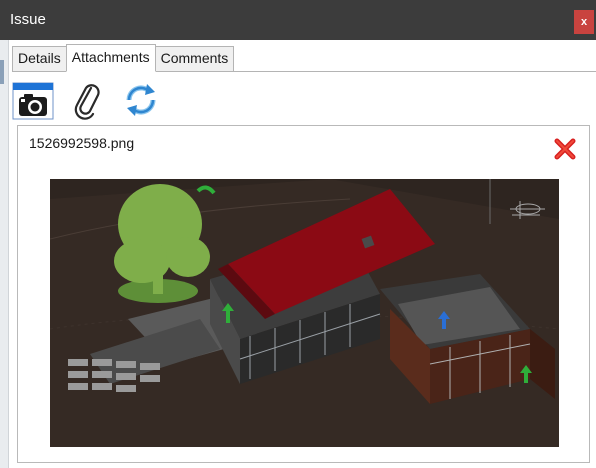 The width and height of the screenshot is (596, 468). Describe the element at coordinates (110, 58) in the screenshot. I see `tab-attachments: Attachments` at that location.